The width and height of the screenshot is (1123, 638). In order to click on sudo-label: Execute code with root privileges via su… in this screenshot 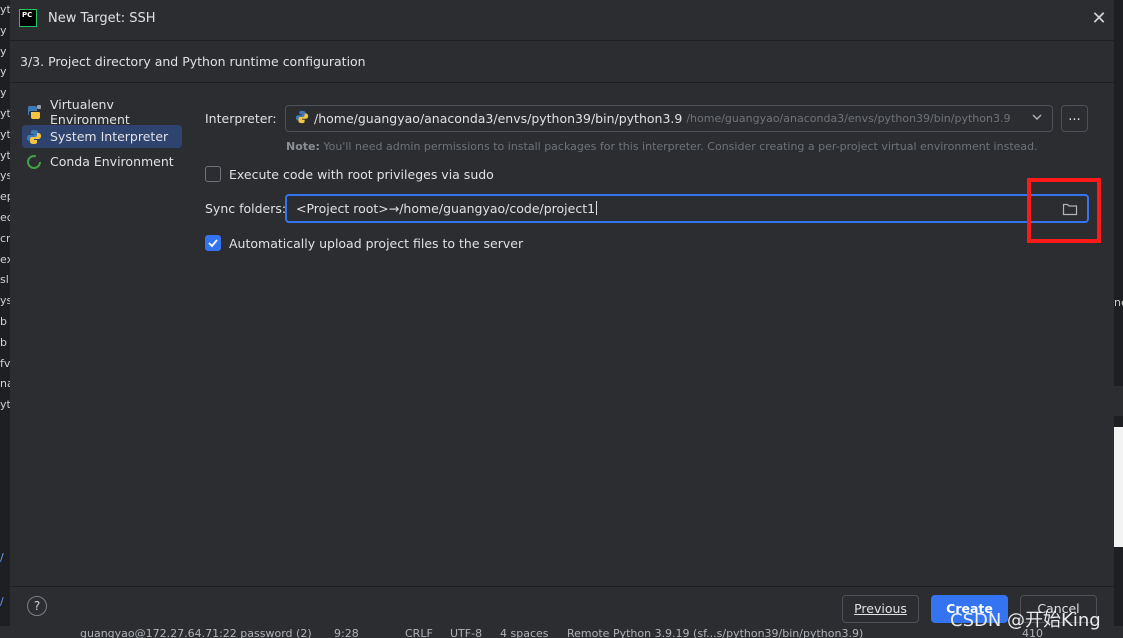, I will do `click(361, 174)`.